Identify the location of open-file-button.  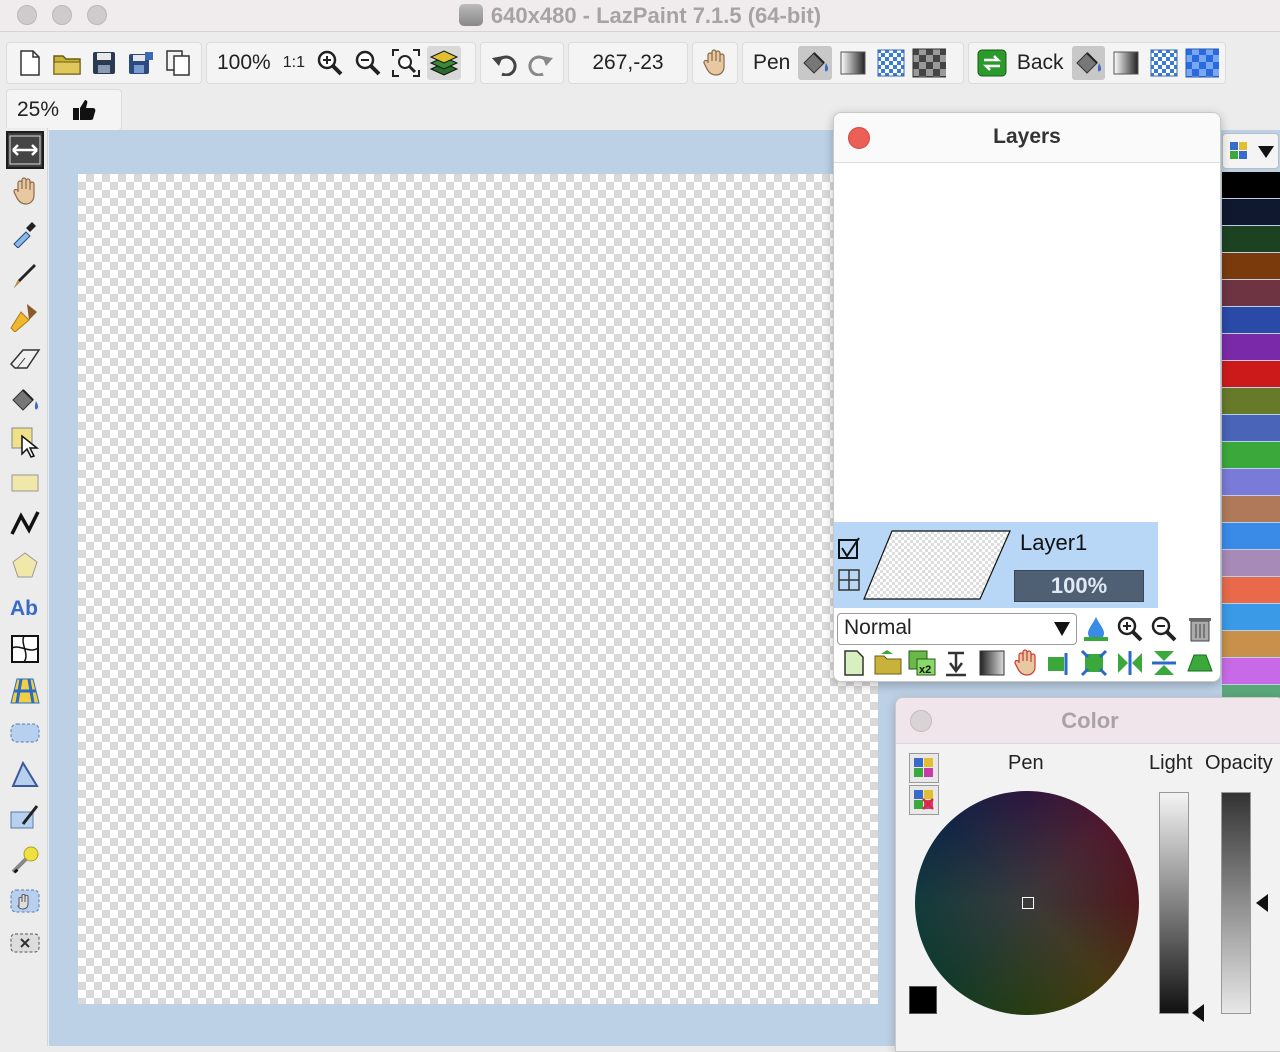
(66, 63).